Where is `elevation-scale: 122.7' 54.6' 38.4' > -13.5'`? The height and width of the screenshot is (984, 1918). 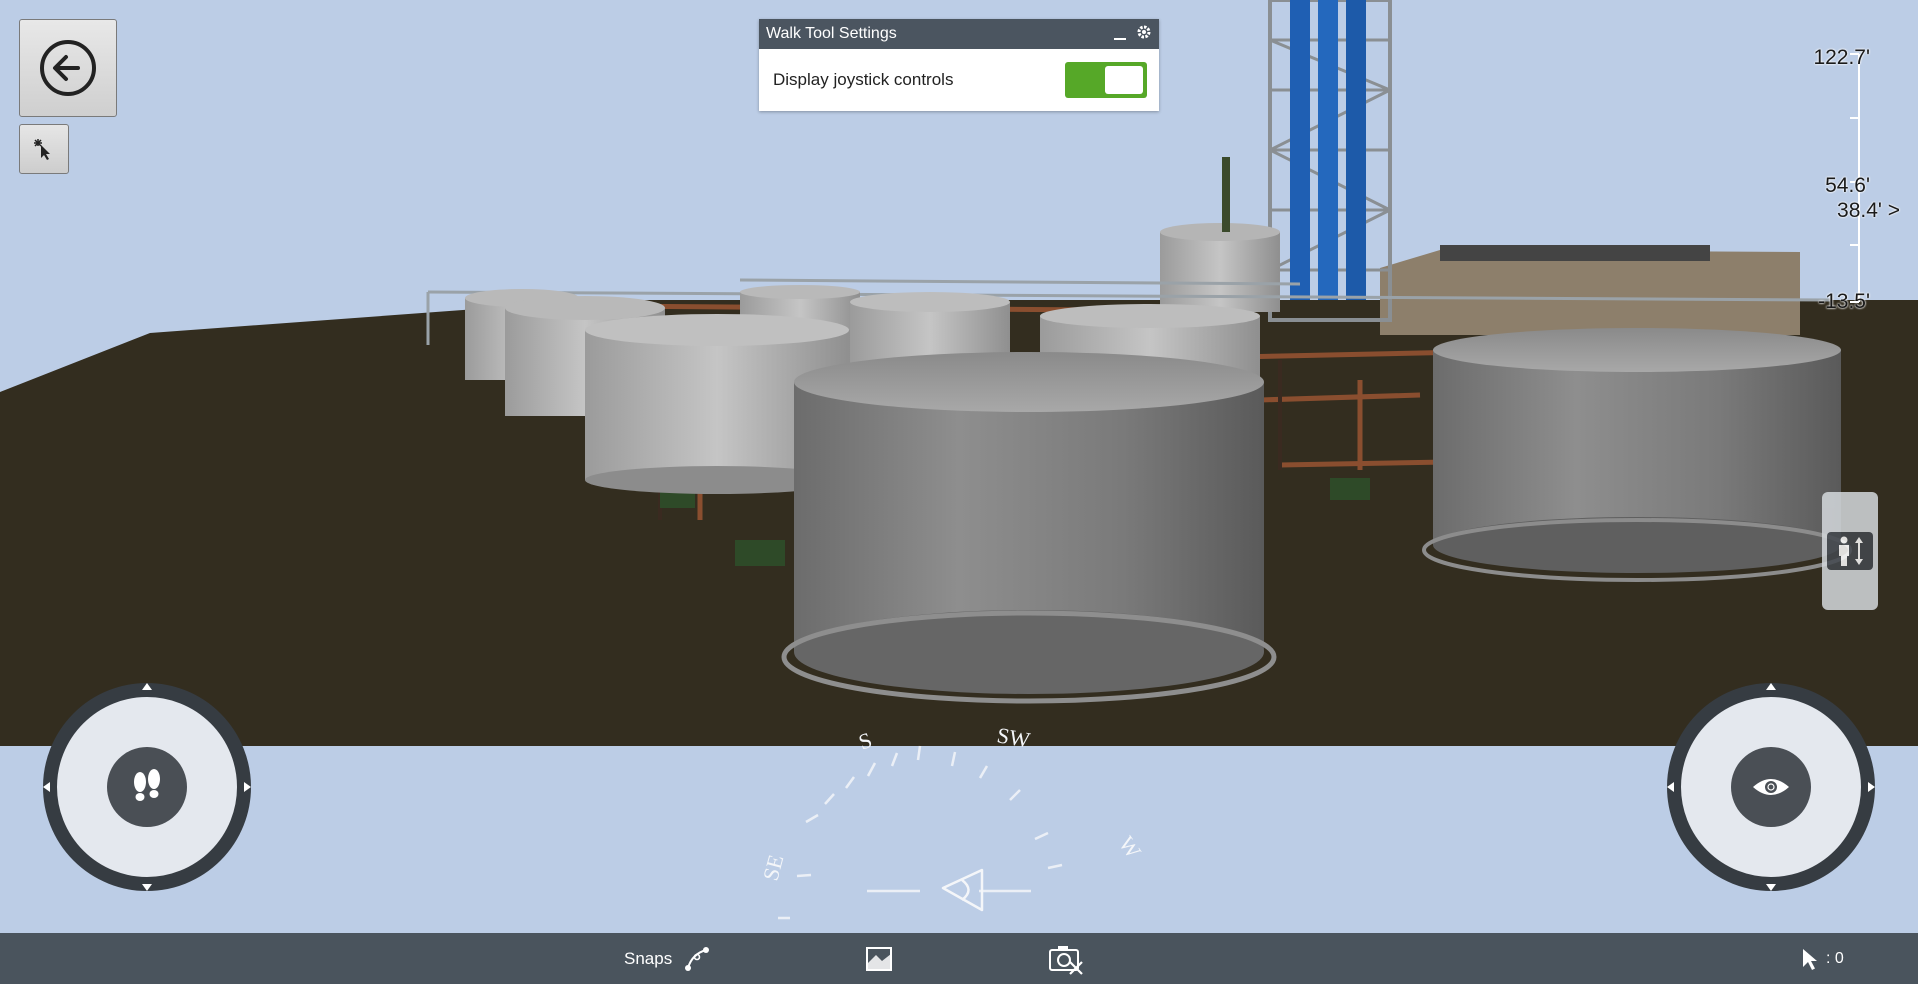
elevation-scale: 122.7' 54.6' 38.4' > -13.5' is located at coordinates (1845, 180).